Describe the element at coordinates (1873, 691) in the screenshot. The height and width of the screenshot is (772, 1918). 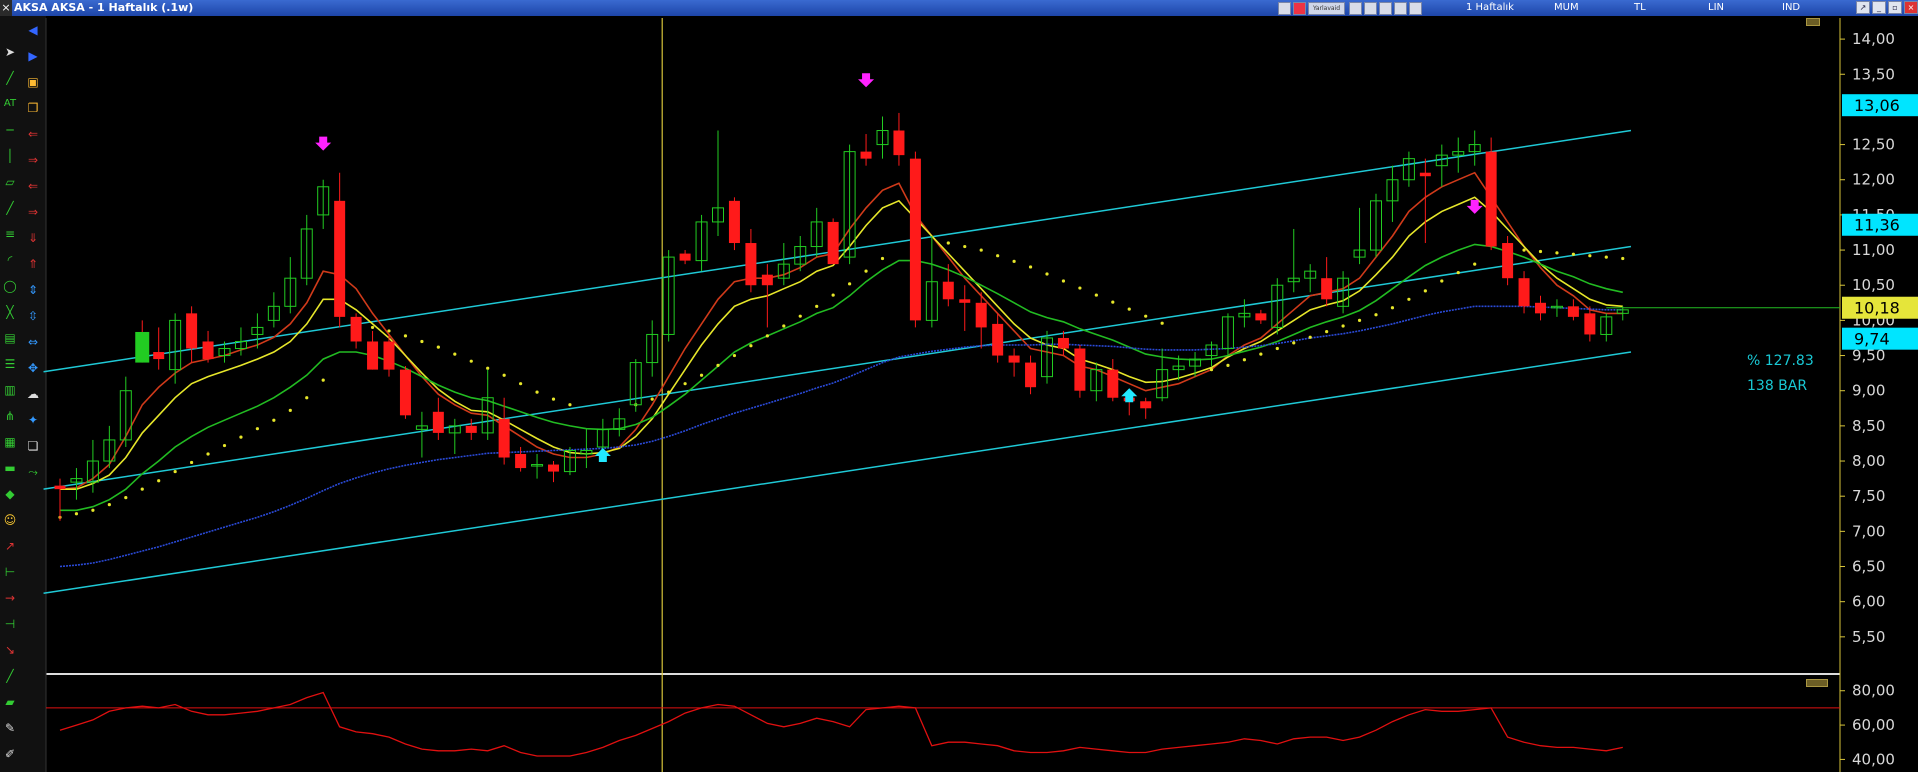
I see `osc-tick-label: 80,00` at that location.